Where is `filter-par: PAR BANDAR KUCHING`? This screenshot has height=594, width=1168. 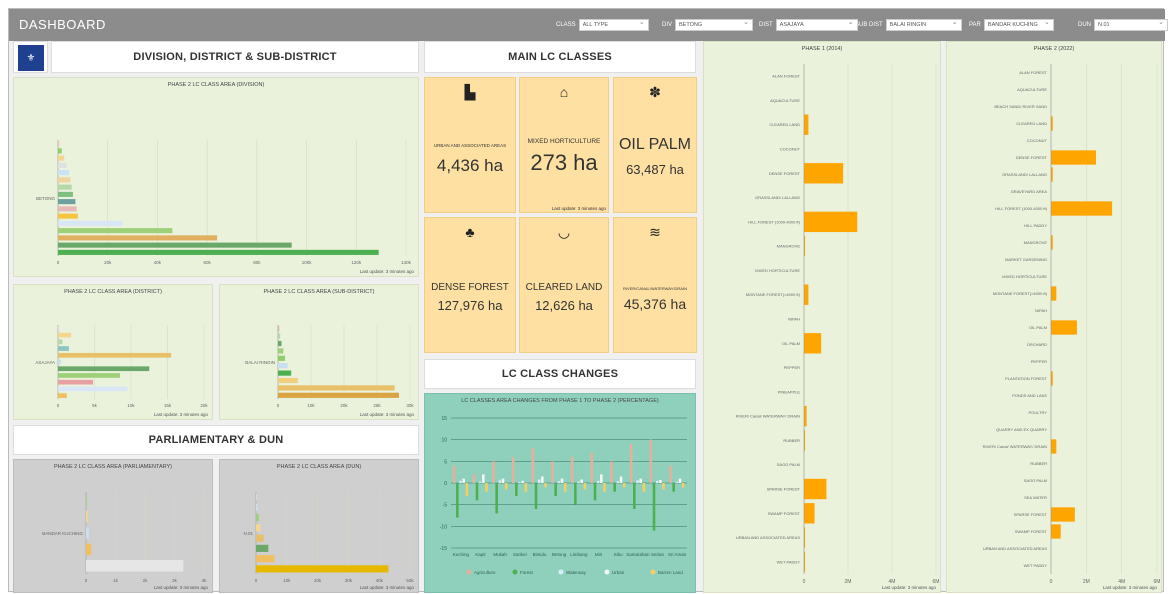
filter-par: PAR BANDAR KUCHING is located at coordinates (1011, 24).